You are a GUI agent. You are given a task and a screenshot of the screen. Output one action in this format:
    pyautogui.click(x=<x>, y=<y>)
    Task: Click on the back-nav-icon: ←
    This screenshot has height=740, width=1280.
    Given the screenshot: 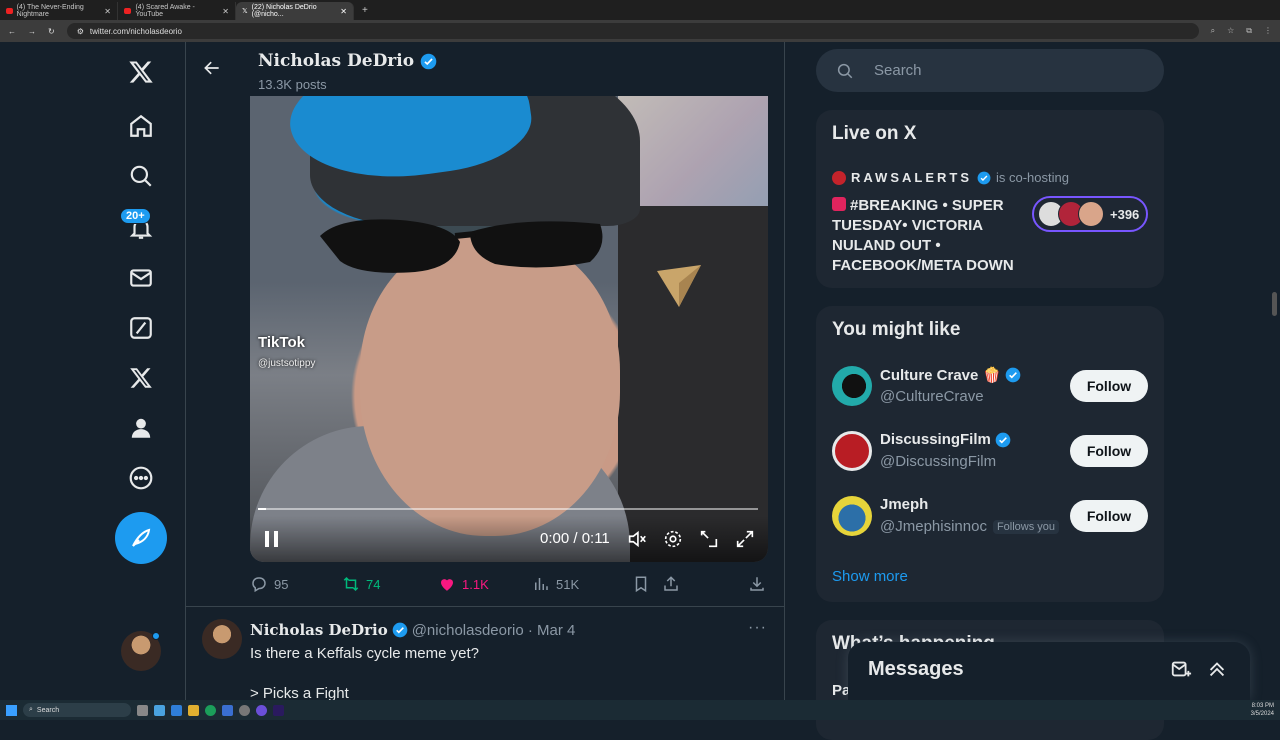 What is the action you would take?
    pyautogui.click(x=12, y=31)
    